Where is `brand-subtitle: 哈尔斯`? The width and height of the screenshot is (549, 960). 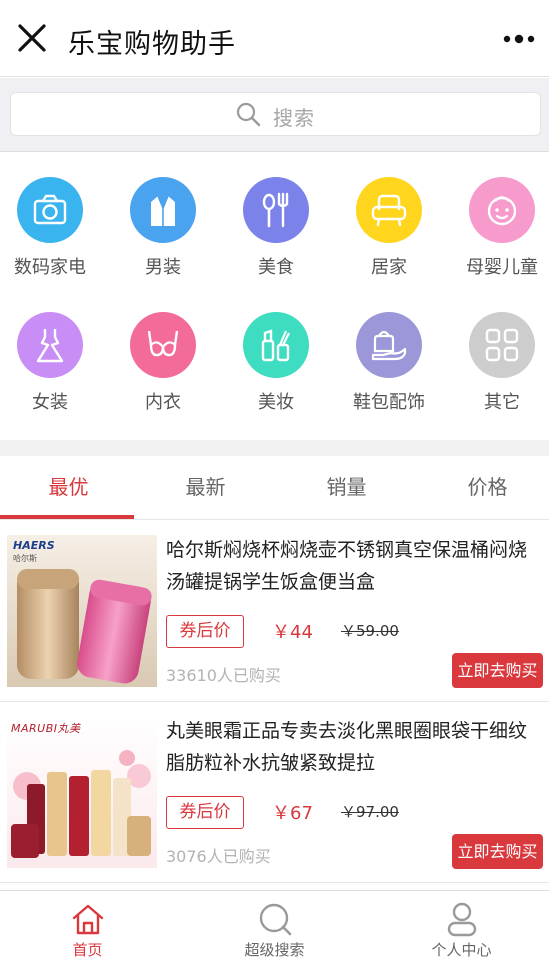 brand-subtitle: 哈尔斯 is located at coordinates (25, 558).